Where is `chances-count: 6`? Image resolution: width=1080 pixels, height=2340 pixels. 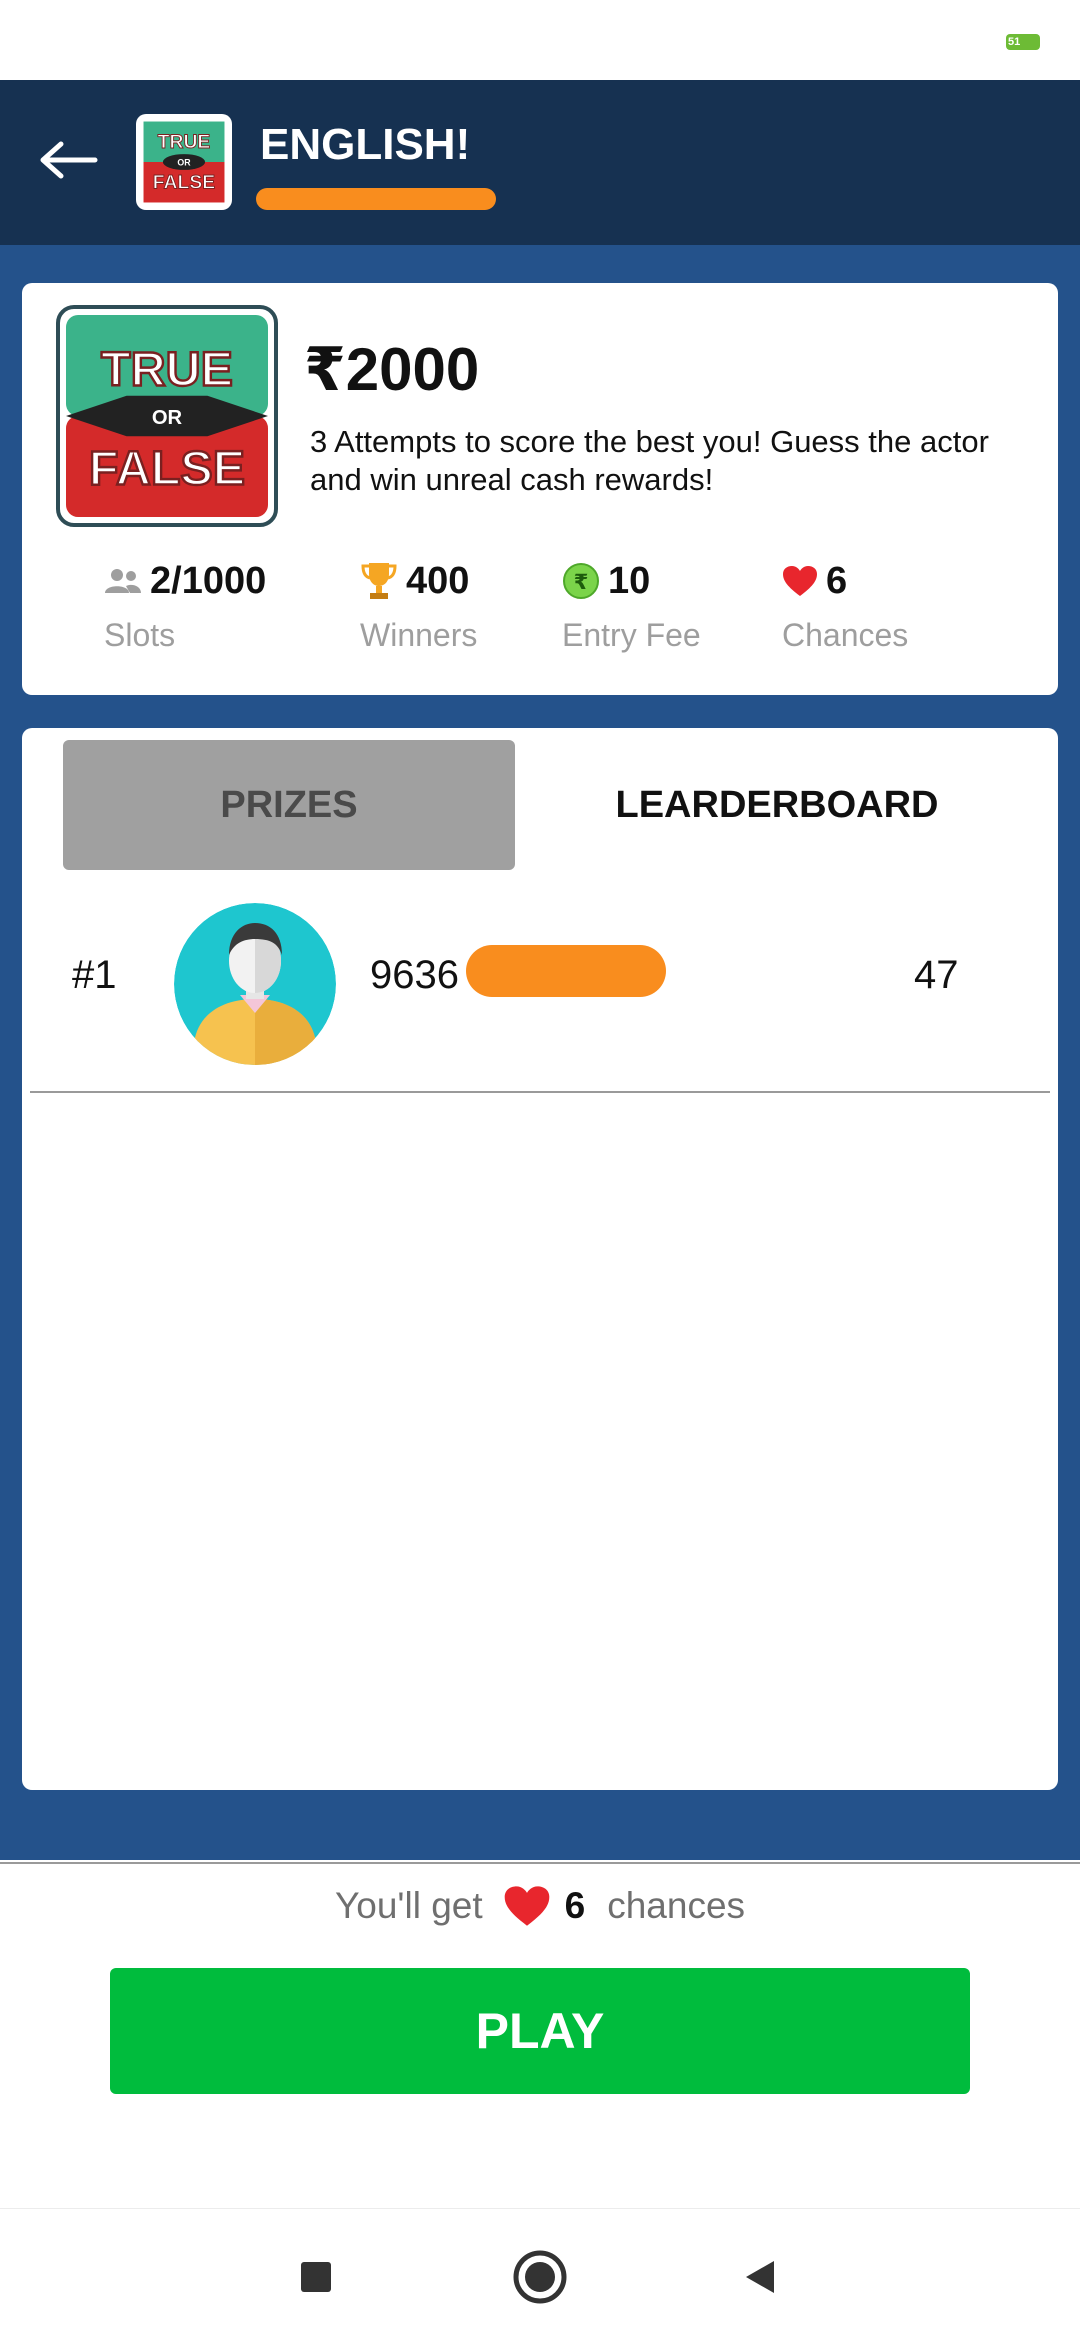 chances-count: 6 is located at coordinates (575, 1905).